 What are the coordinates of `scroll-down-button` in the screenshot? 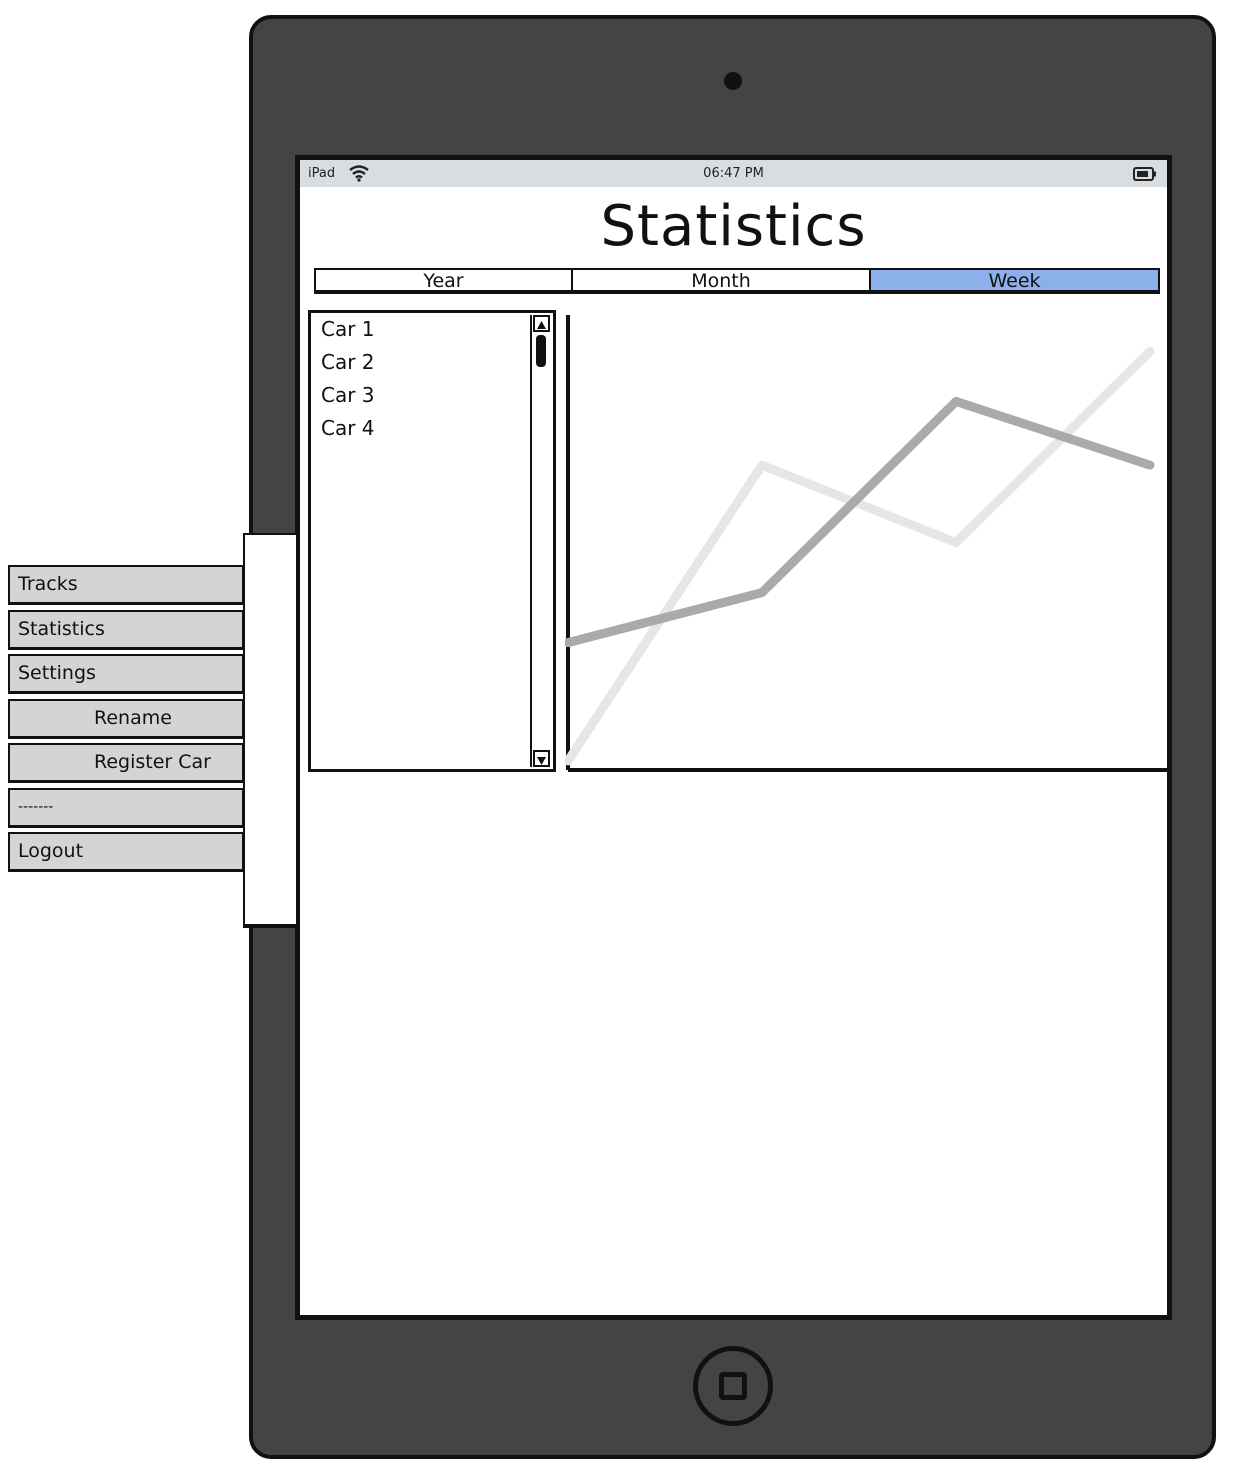 It's located at (541, 758).